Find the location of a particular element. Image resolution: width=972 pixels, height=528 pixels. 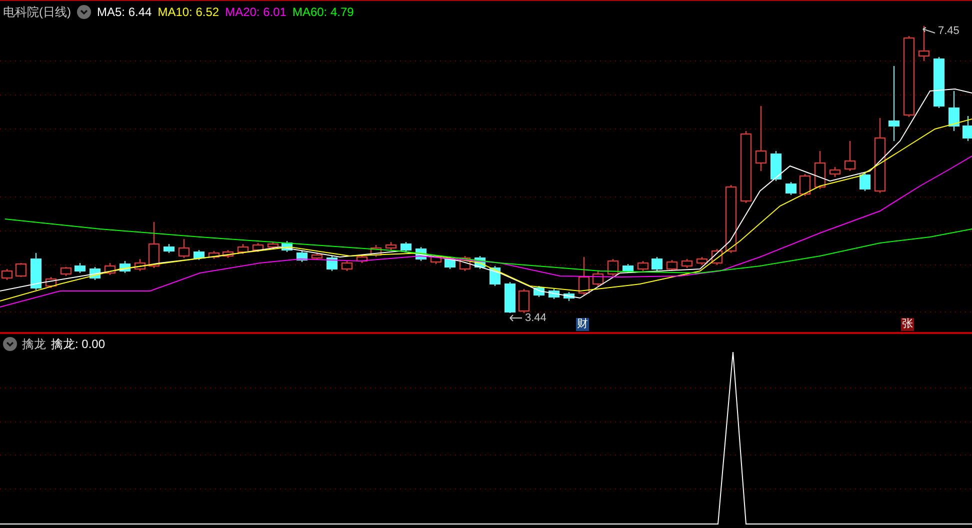

event-badge: 张 is located at coordinates (907, 324).